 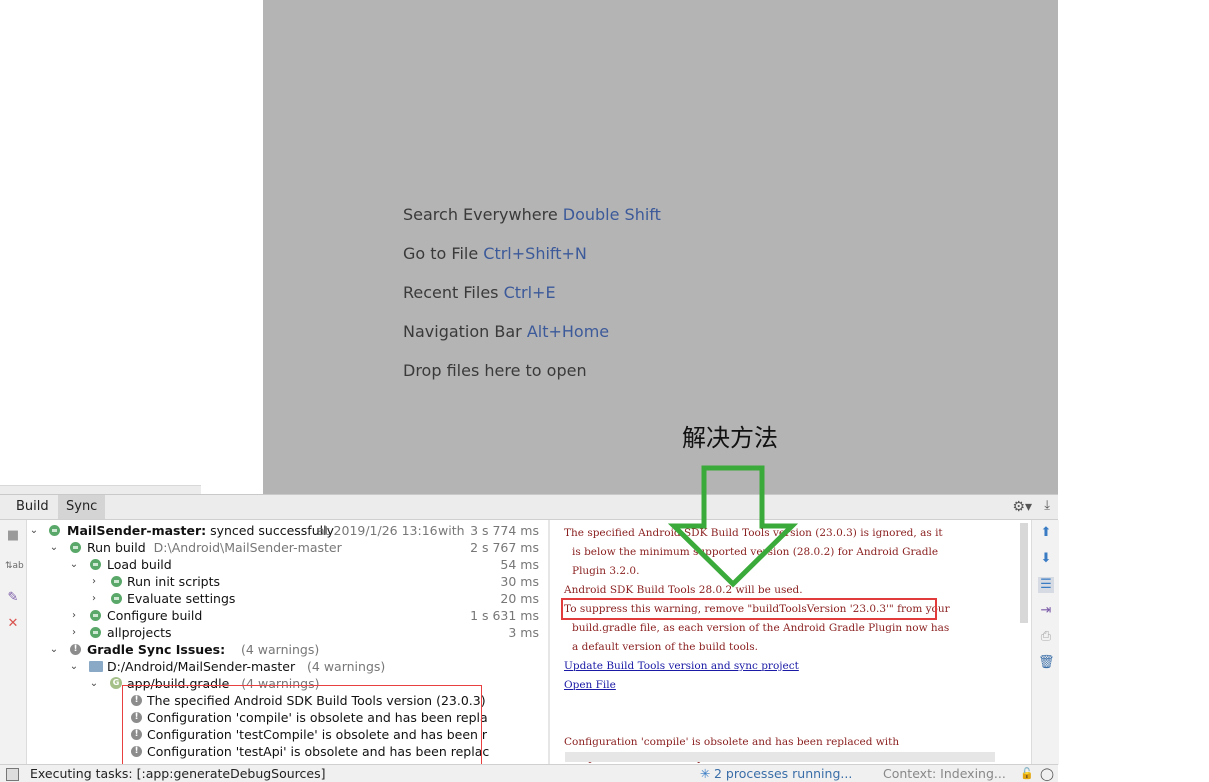 What do you see at coordinates (13, 536) in the screenshot?
I see `stop-icon: ■` at bounding box center [13, 536].